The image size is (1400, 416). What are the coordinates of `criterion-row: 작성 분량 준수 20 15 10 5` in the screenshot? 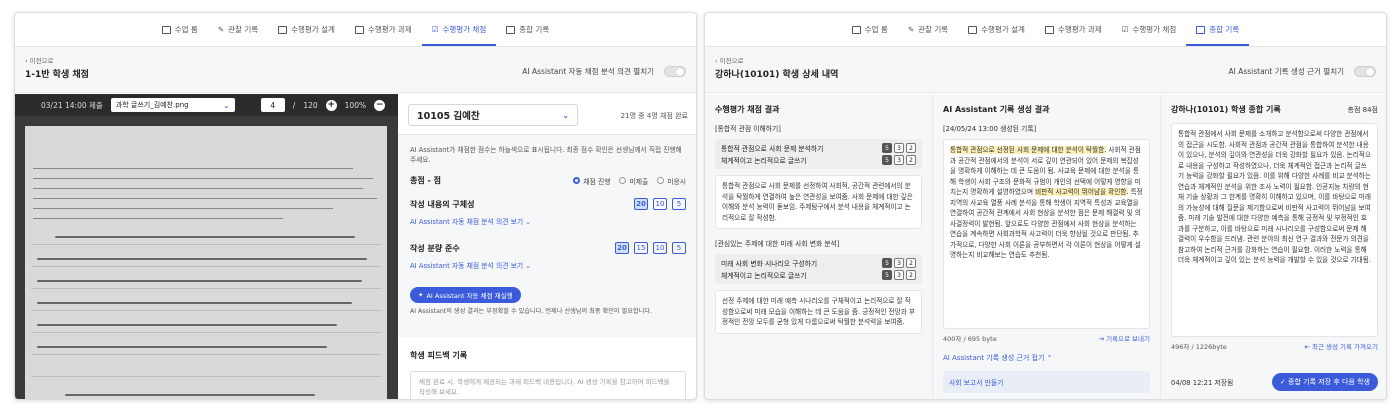 It's located at (548, 248).